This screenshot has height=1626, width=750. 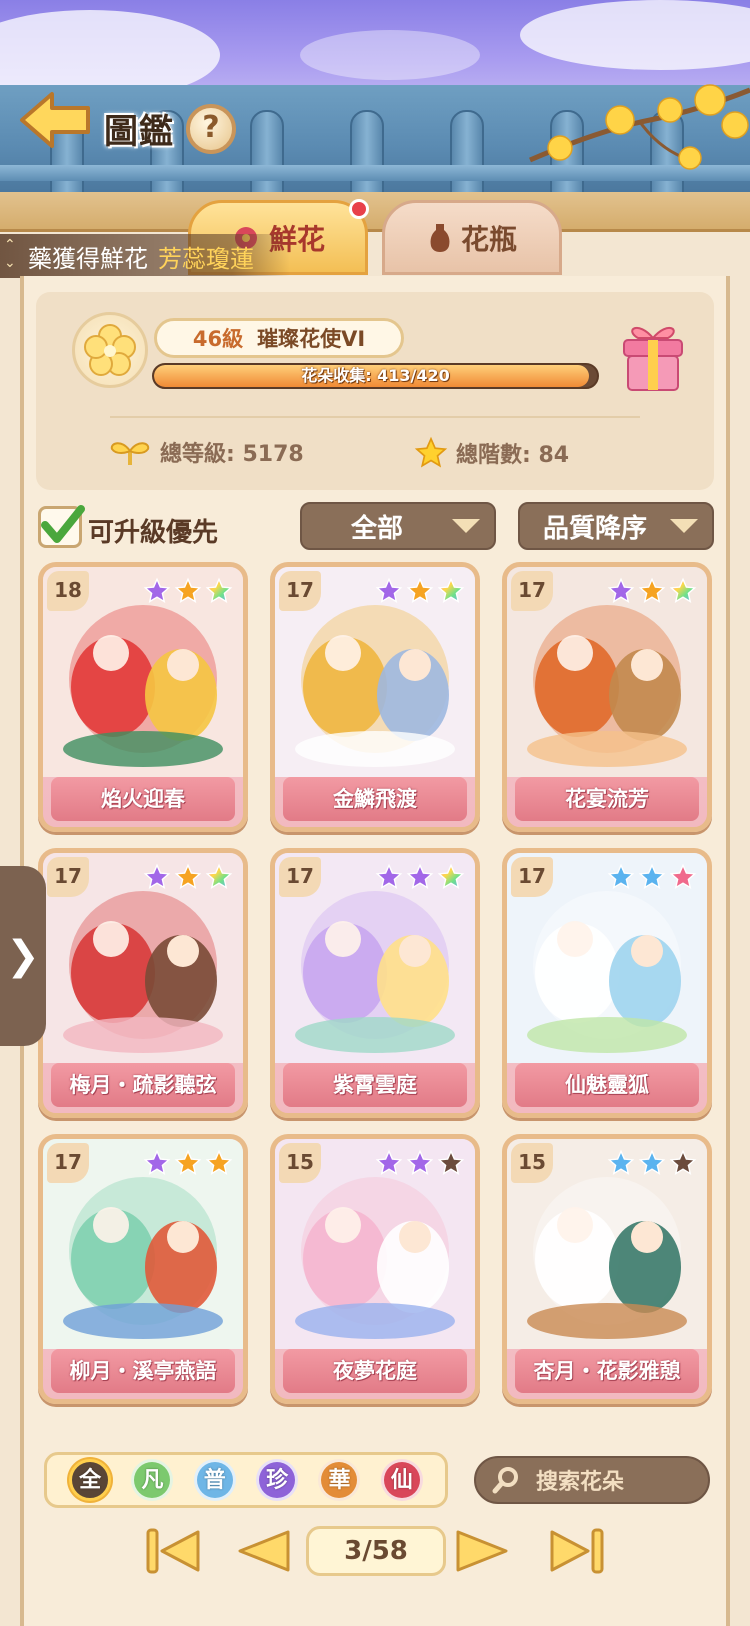 I want to click on first-page-button, so click(x=173, y=1551).